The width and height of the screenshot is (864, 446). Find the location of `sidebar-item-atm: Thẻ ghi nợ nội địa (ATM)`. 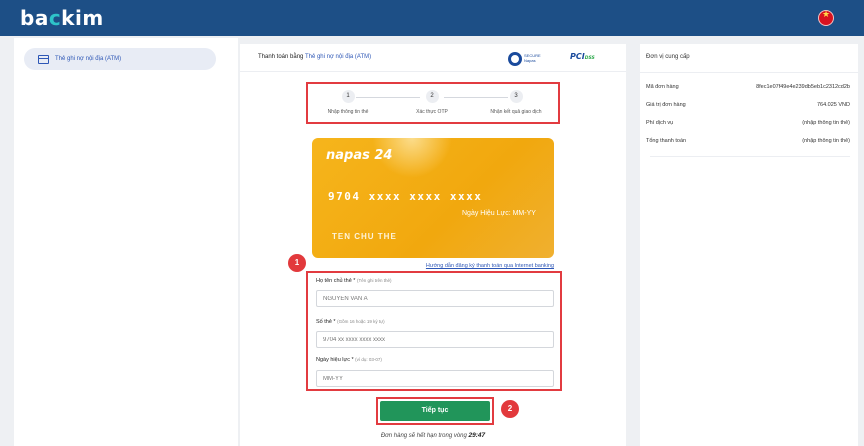

sidebar-item-atm: Thẻ ghi nợ nội địa (ATM) is located at coordinates (120, 59).